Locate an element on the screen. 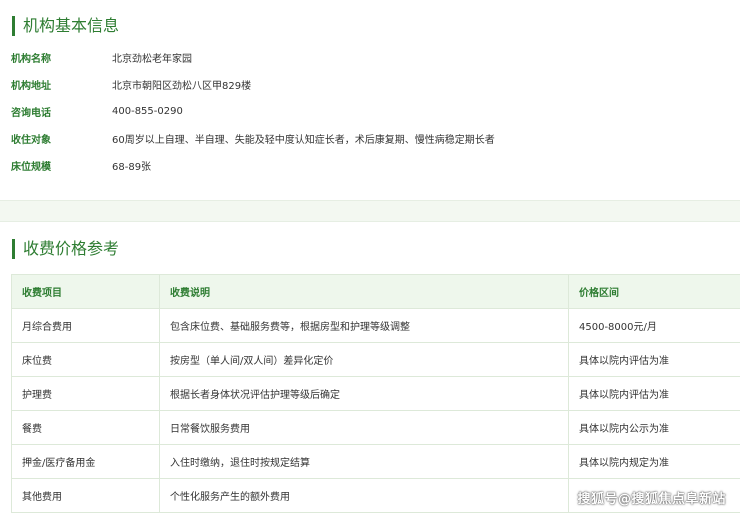  info-value: 68-89张 is located at coordinates (132, 167).